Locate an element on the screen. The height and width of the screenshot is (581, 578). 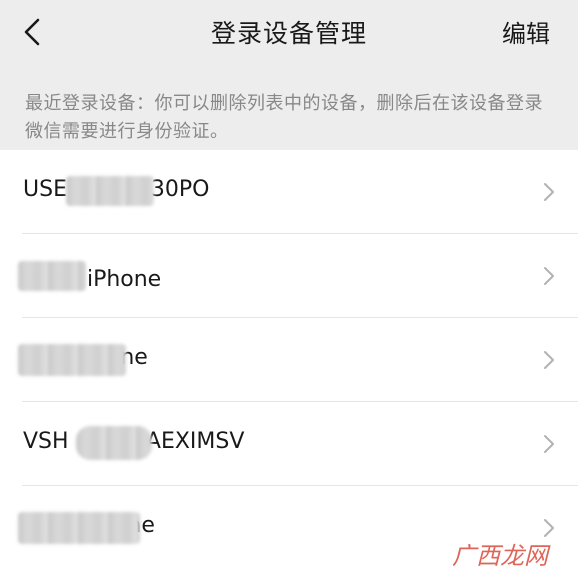
navigation-bar: 登录设备管理 编辑 is located at coordinates (289, 35).